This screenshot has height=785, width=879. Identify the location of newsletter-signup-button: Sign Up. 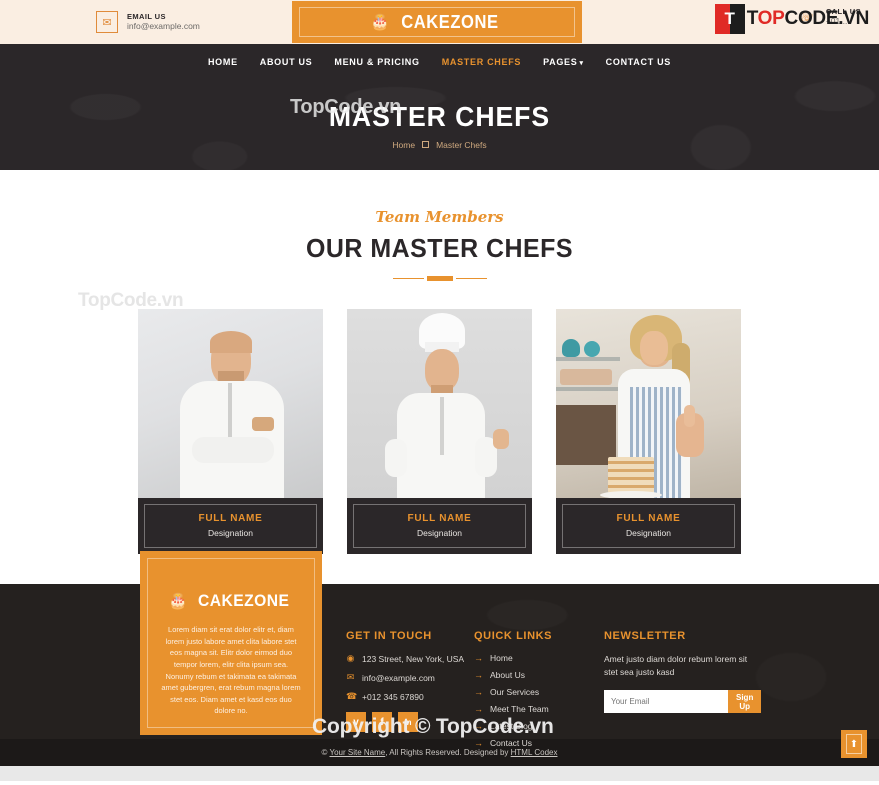
(745, 702).